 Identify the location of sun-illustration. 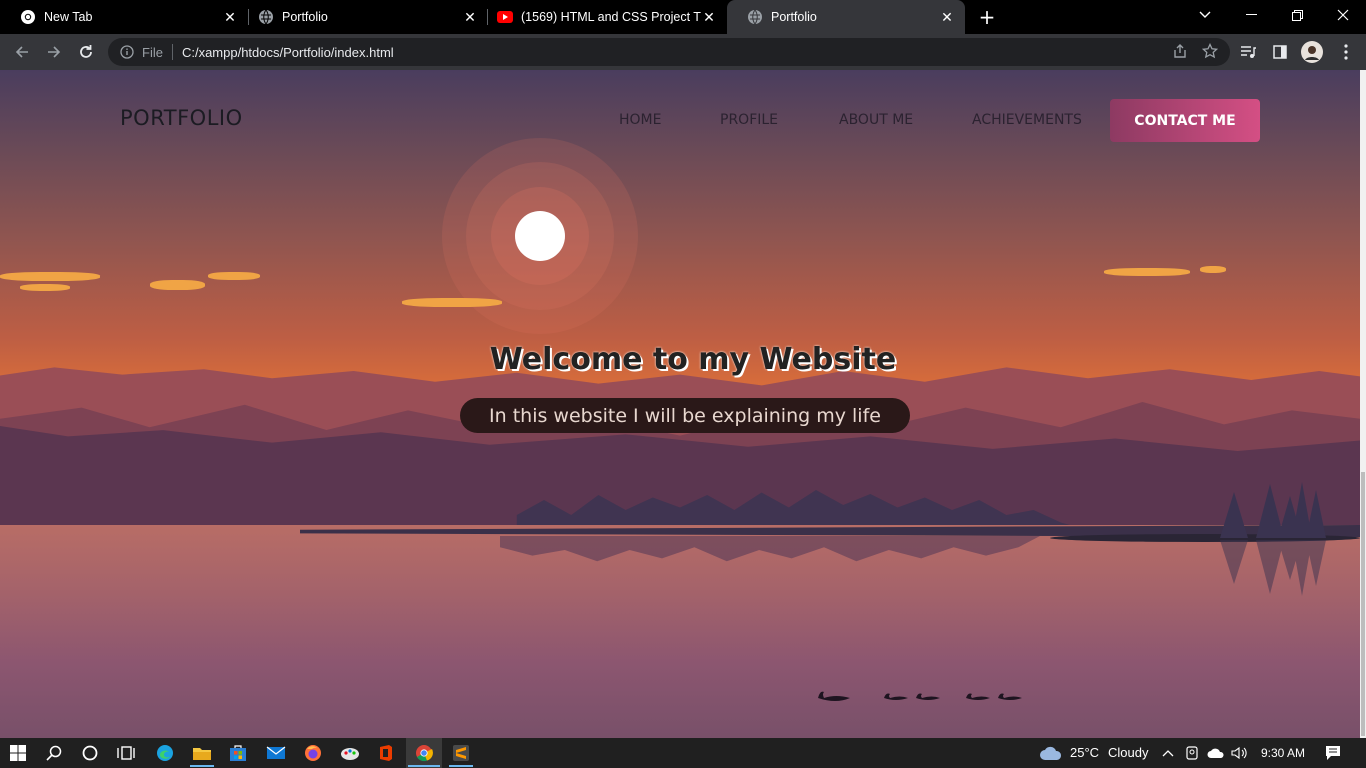
(540, 236).